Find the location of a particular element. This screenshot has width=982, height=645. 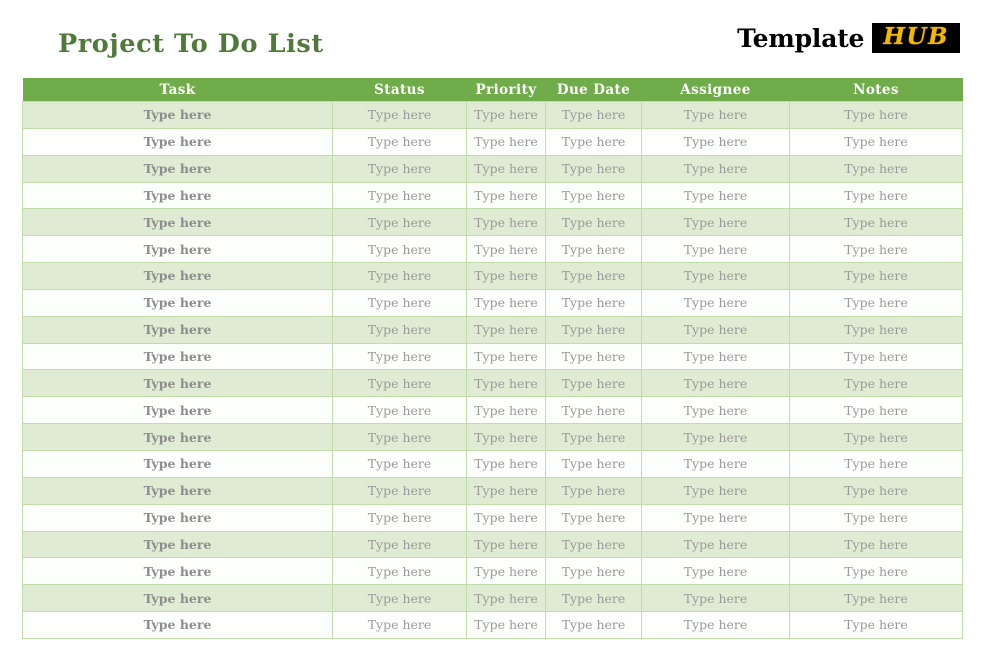

column-header-status: Status is located at coordinates (399, 90).